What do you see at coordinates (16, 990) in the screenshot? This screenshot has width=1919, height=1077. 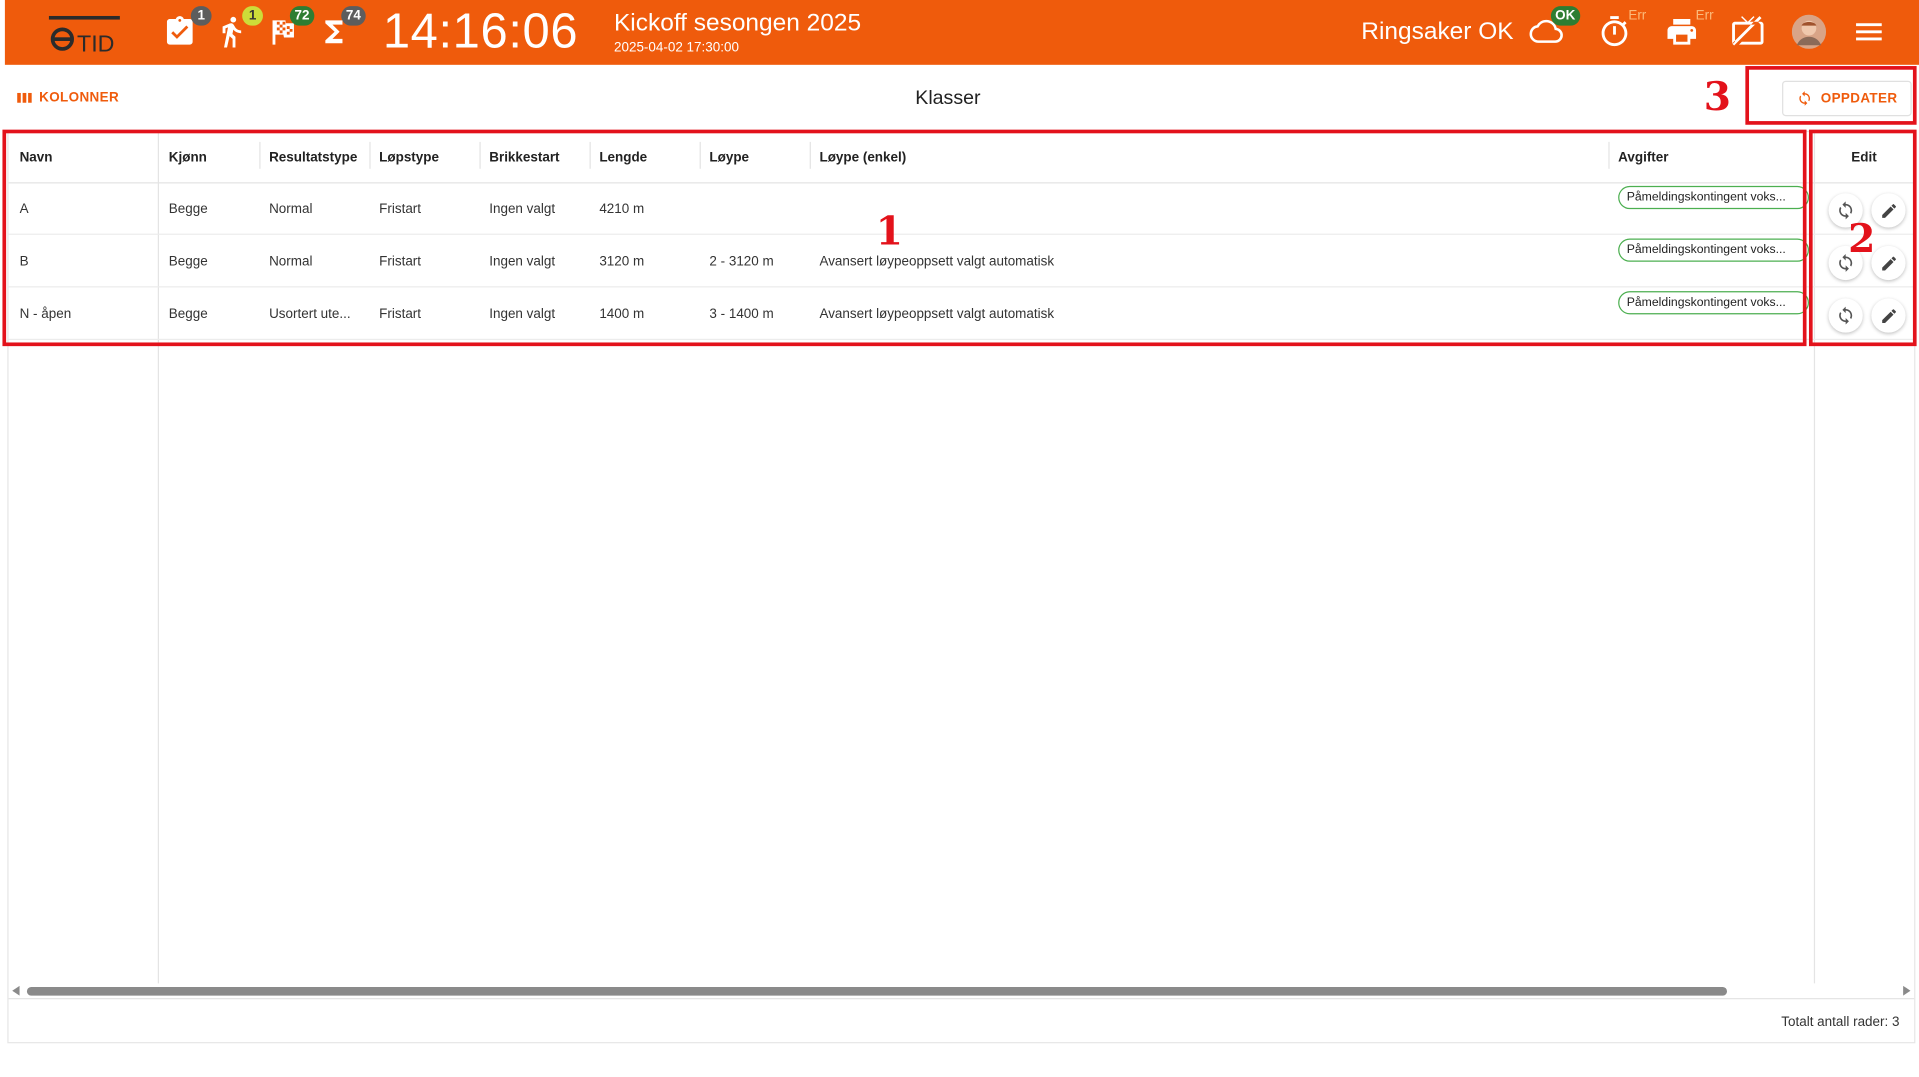 I see `scroll-left-arrow` at bounding box center [16, 990].